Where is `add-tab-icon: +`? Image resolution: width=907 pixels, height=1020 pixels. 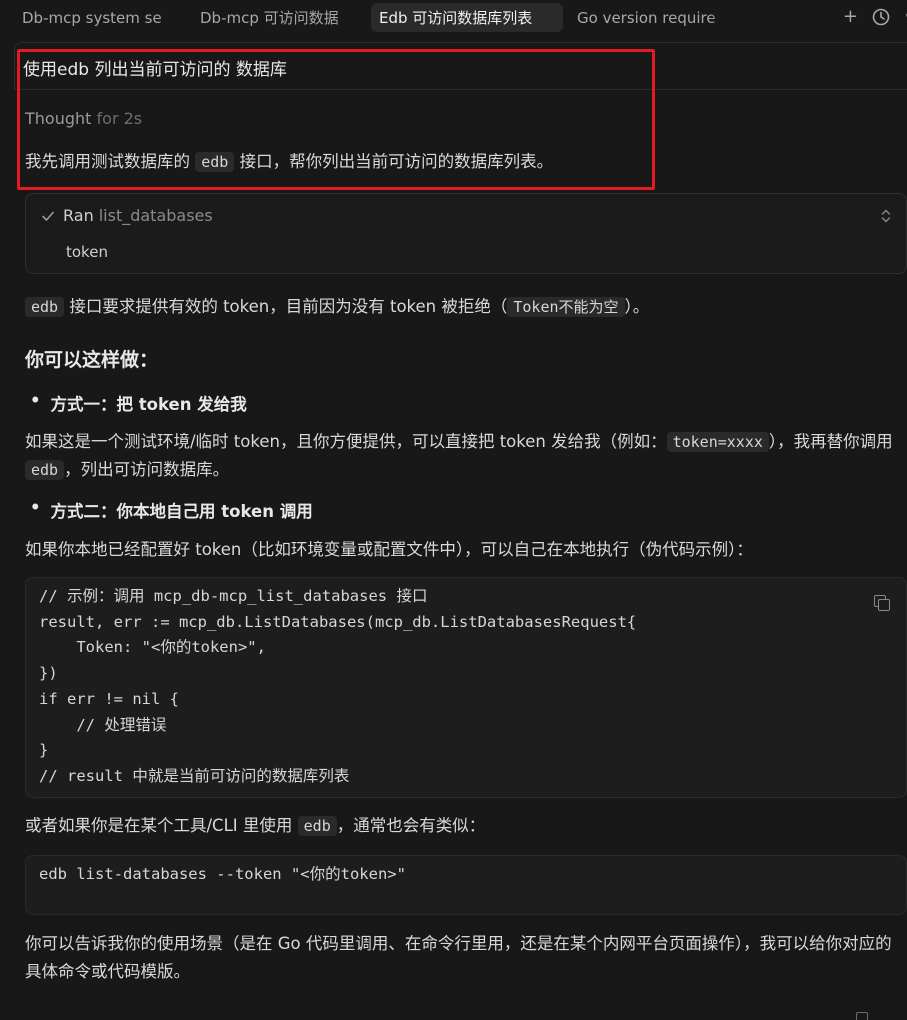 add-tab-icon: + is located at coordinates (850, 17).